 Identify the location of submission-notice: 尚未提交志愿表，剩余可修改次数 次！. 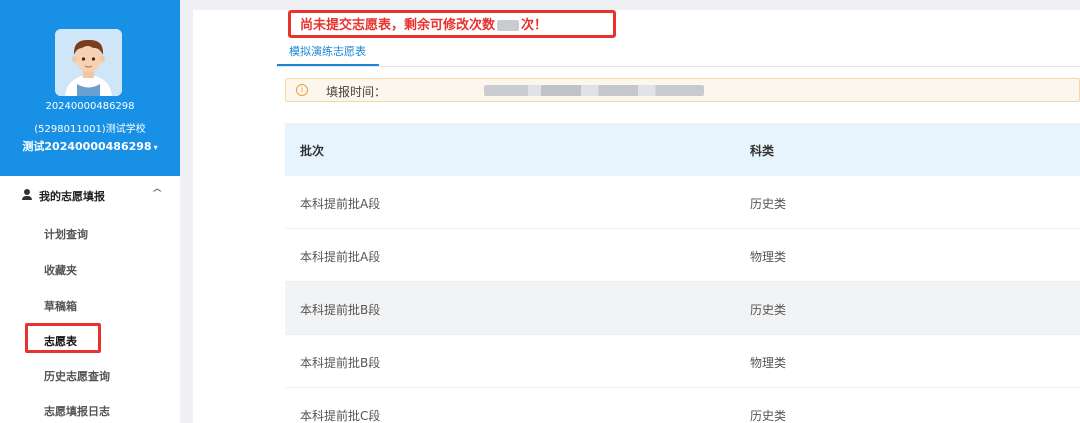
(452, 24).